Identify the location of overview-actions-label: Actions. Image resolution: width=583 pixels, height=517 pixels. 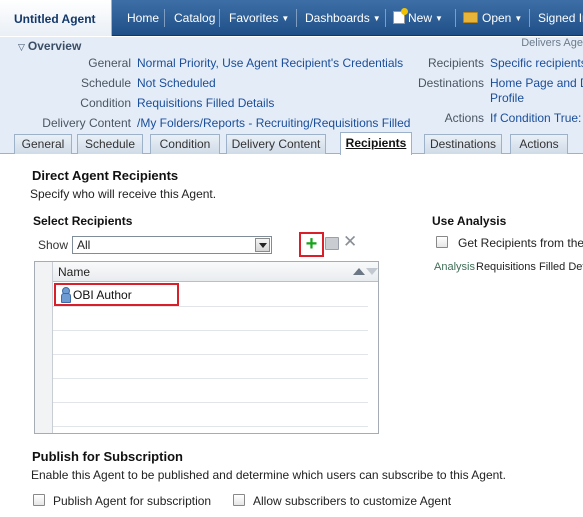
(464, 118).